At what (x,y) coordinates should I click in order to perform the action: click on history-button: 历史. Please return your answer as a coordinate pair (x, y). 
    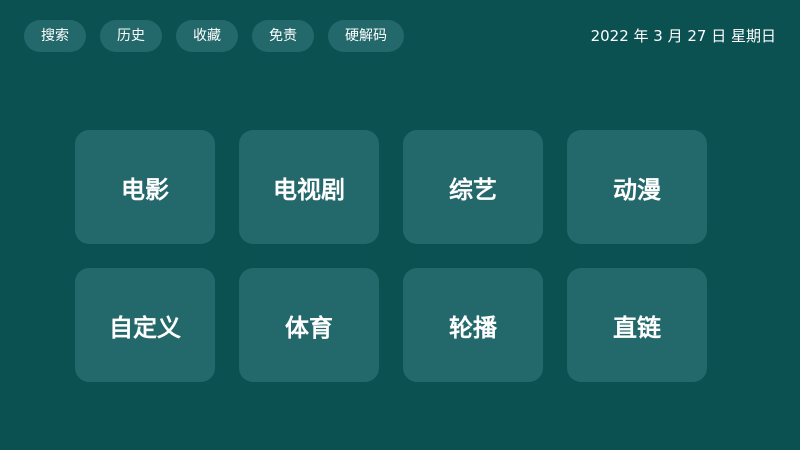
    Looking at the image, I should click on (131, 36).